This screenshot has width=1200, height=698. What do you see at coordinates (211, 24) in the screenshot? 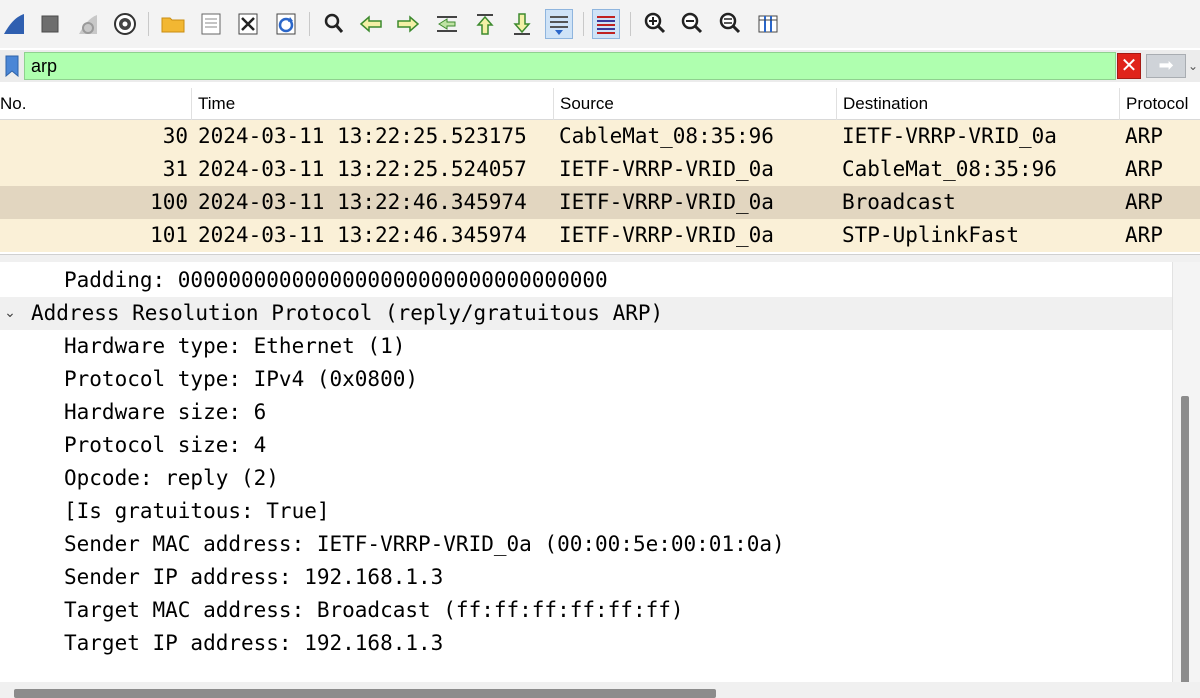
I see `save-file-icon` at bounding box center [211, 24].